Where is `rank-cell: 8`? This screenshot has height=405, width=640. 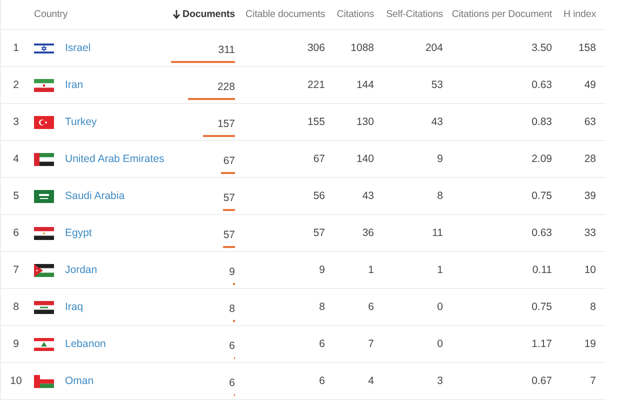
rank-cell: 8 is located at coordinates (16, 307).